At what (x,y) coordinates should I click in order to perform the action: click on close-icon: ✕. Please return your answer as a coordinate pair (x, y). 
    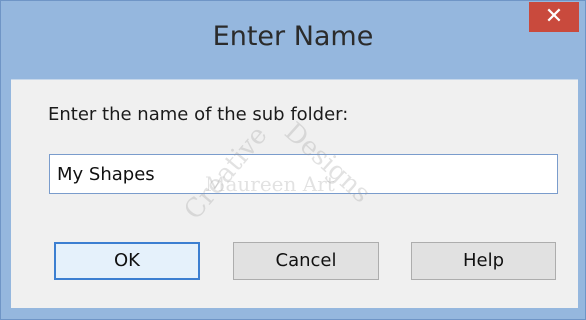
    Looking at the image, I should click on (554, 16).